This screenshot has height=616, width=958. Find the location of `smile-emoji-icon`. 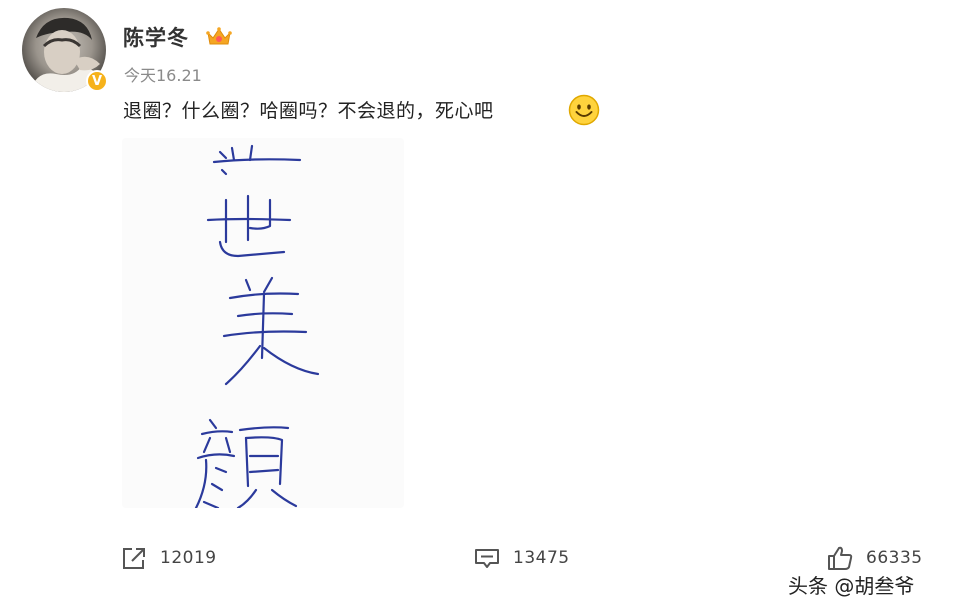

smile-emoji-icon is located at coordinates (584, 110).